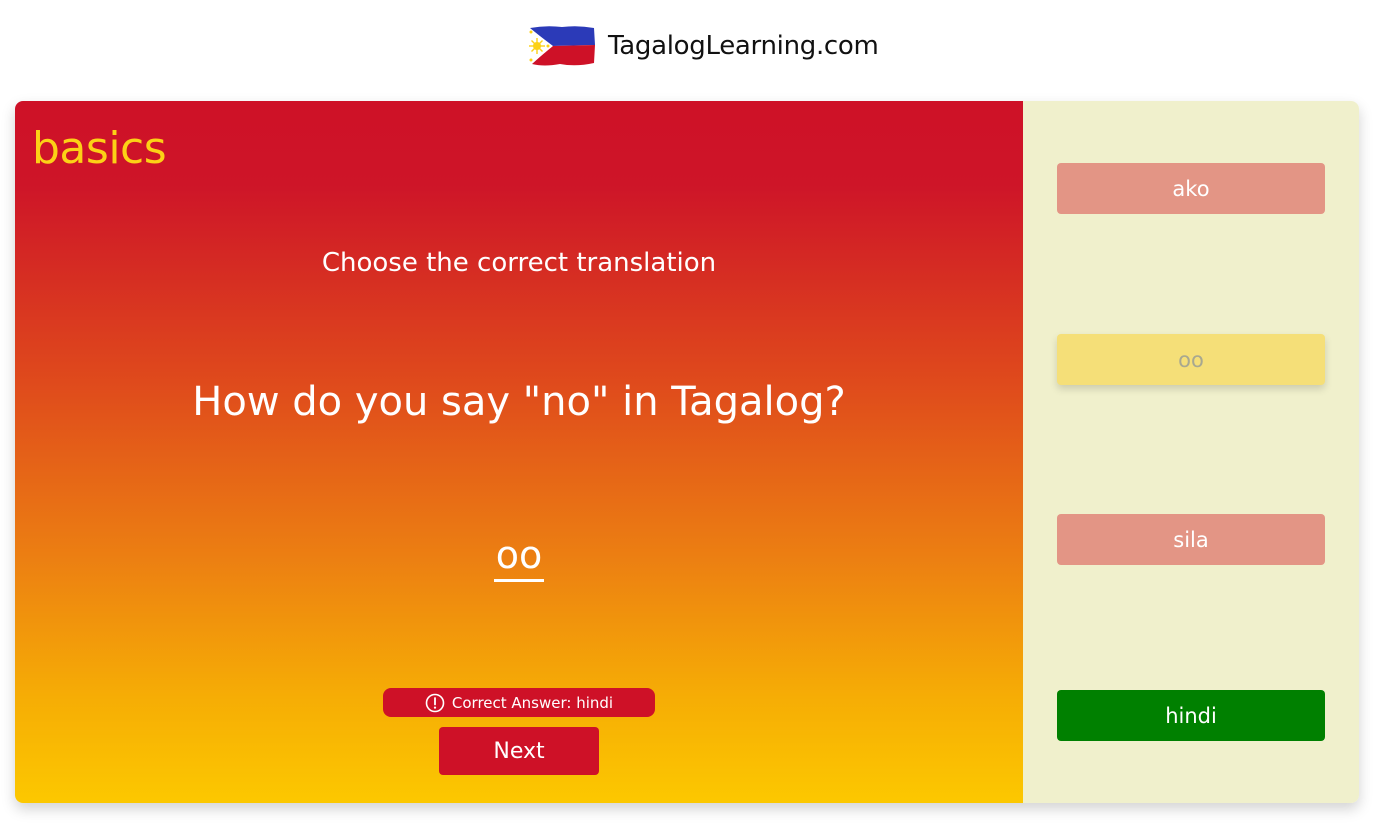 The width and height of the screenshot is (1378, 828). I want to click on selected-answer-area: oo, so click(519, 558).